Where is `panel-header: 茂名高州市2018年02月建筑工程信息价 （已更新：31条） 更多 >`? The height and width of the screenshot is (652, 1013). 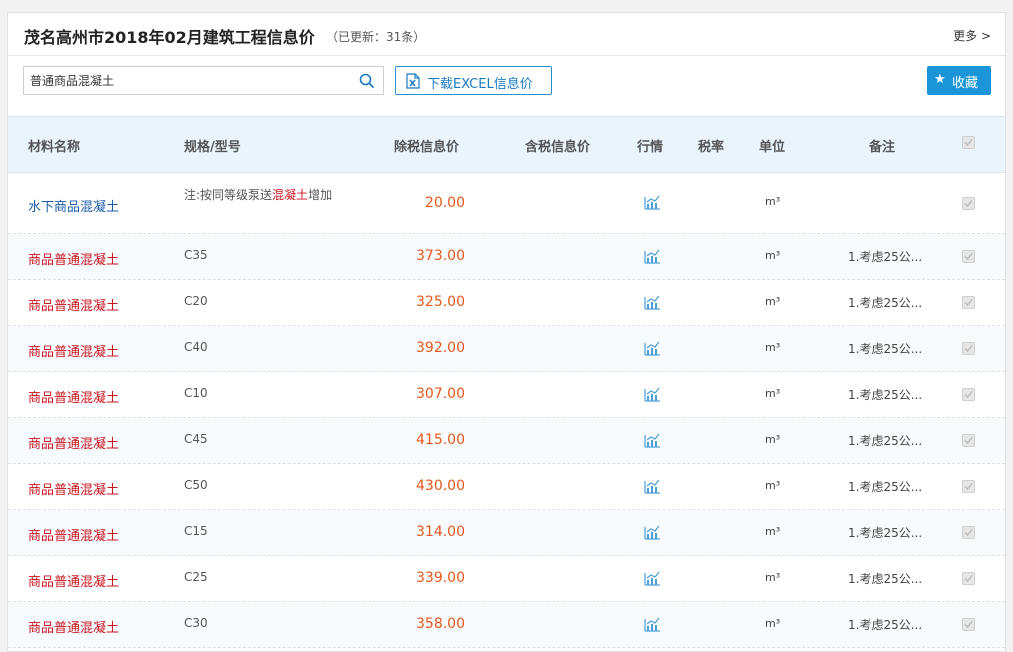
panel-header: 茂名高州市2018年02月建筑工程信息价 （已更新：31条） 更多 > is located at coordinates (506, 34).